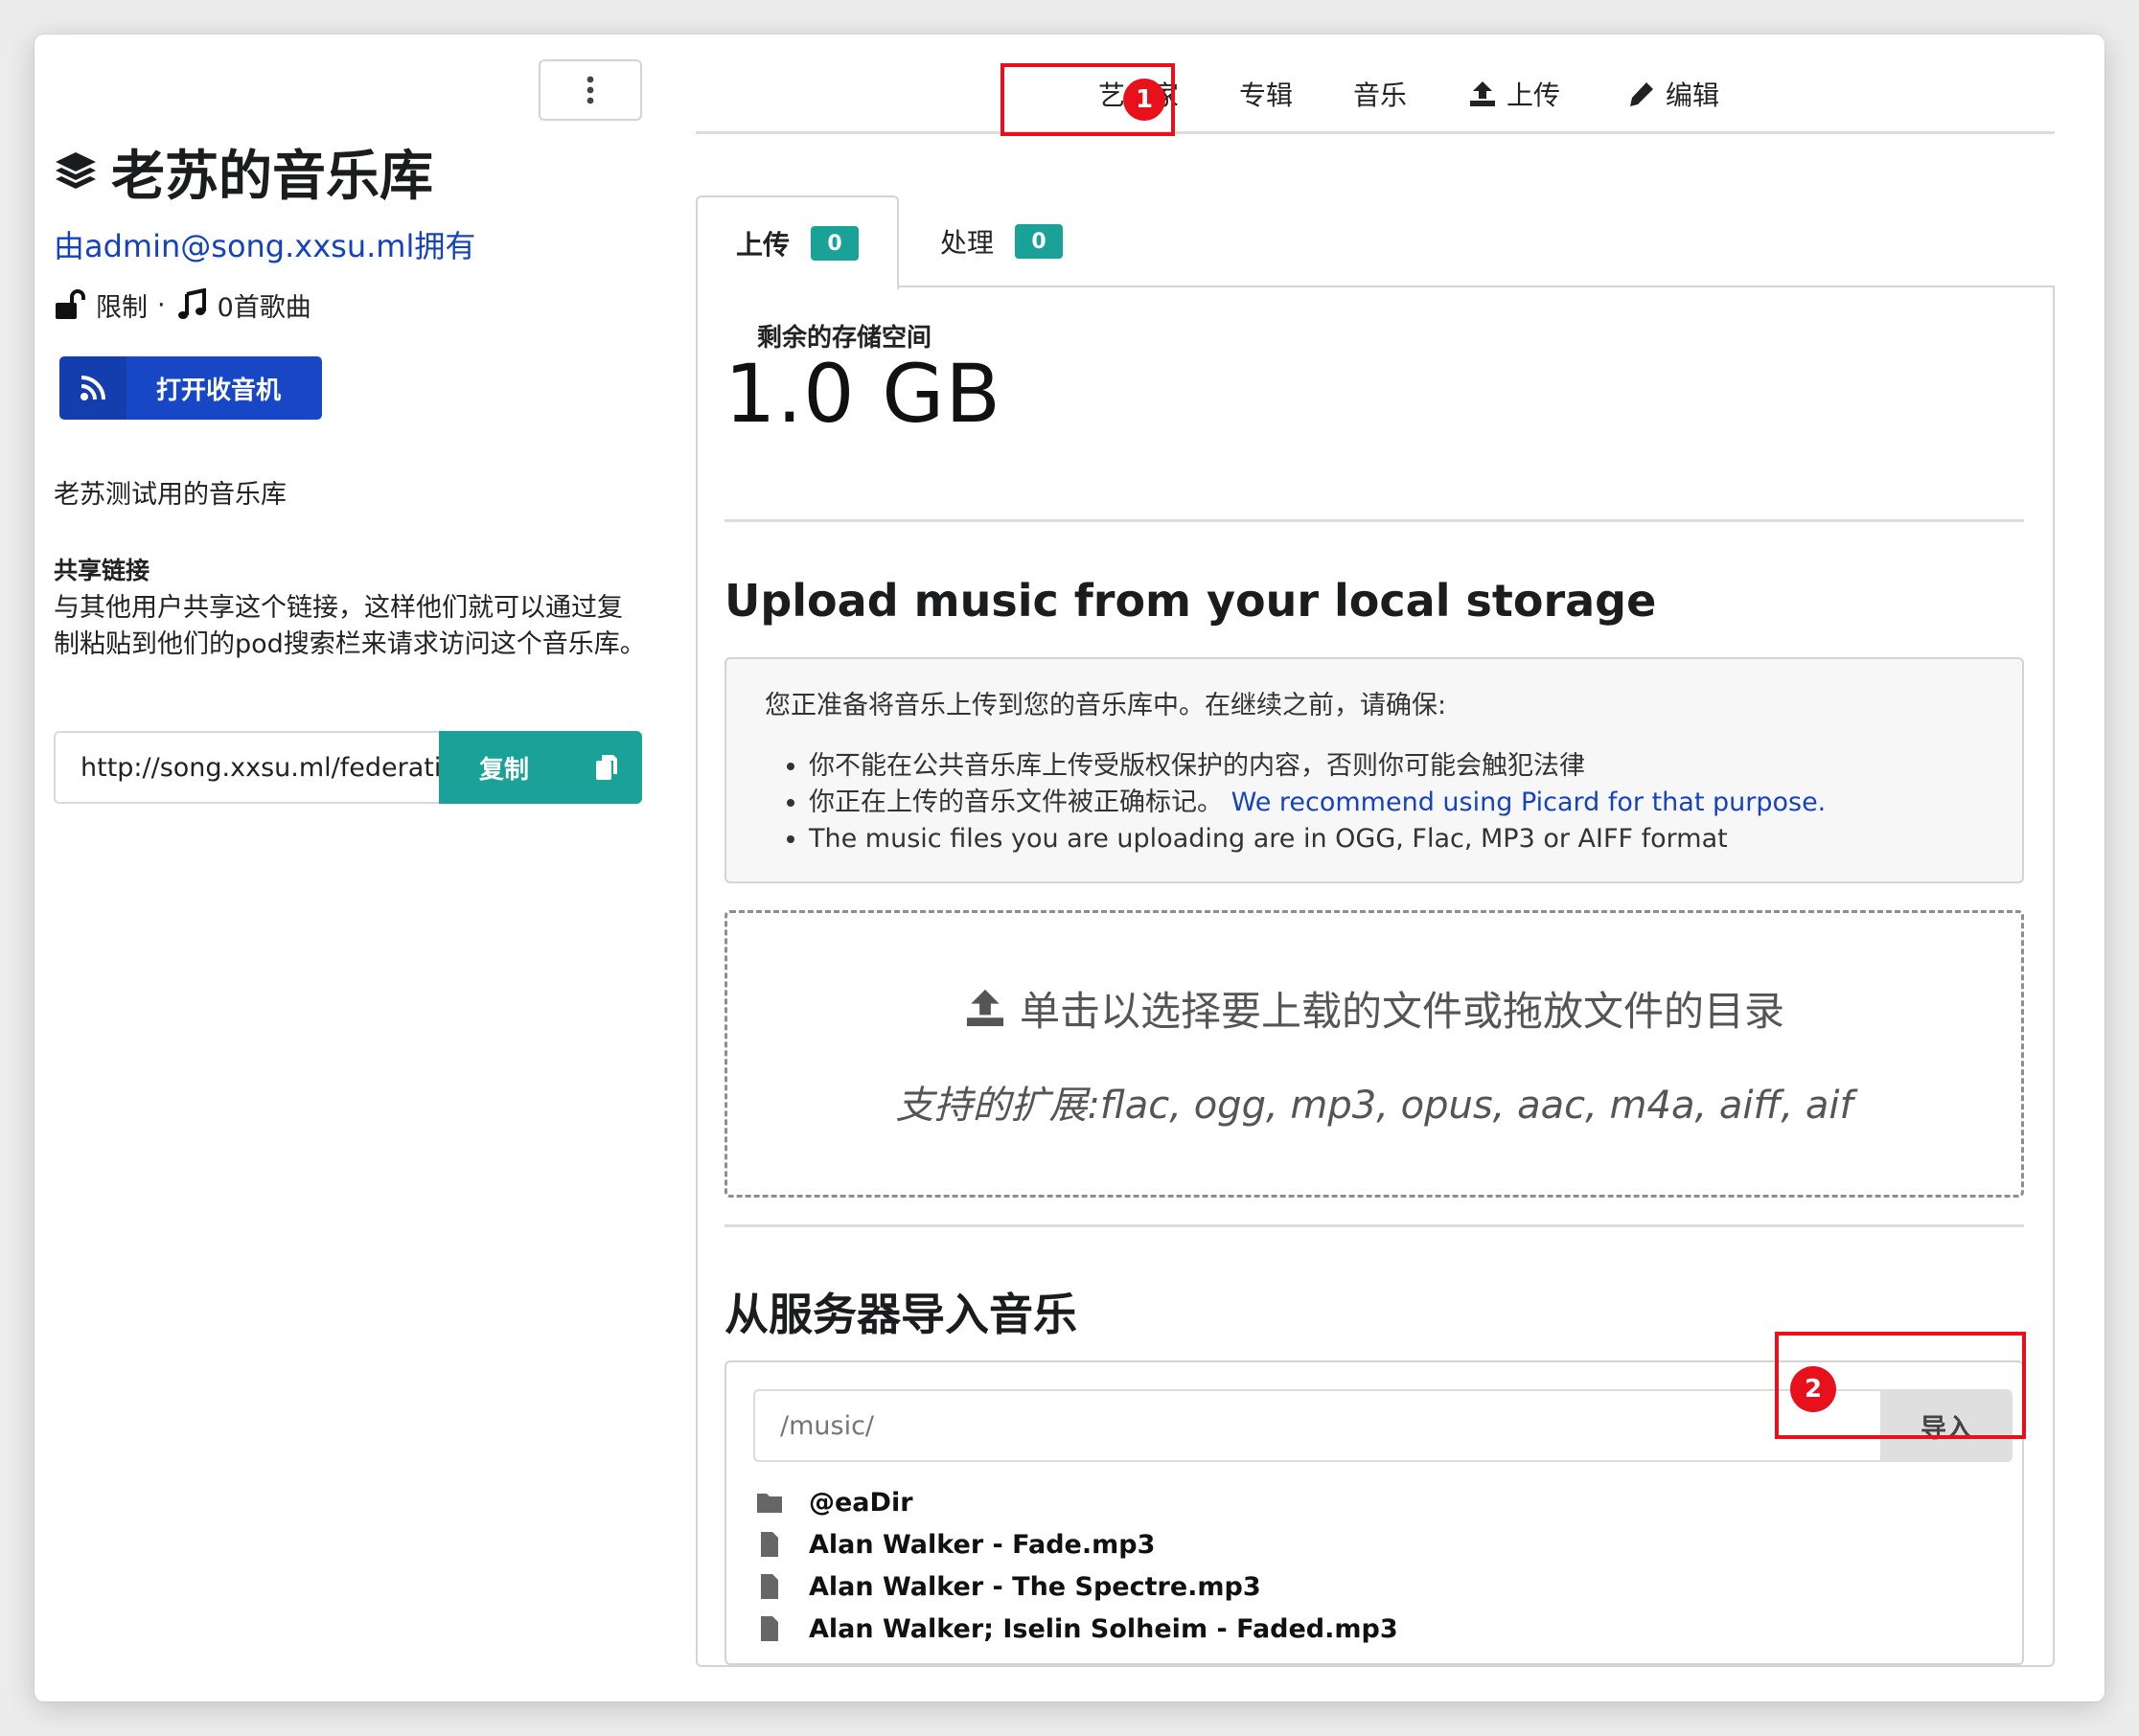 The image size is (2139, 1736). What do you see at coordinates (1396, 767) in the screenshot?
I see `notice-item: 你不能在公共音乐库上传受版权保护的内容，否则你可能会触犯法律` at bounding box center [1396, 767].